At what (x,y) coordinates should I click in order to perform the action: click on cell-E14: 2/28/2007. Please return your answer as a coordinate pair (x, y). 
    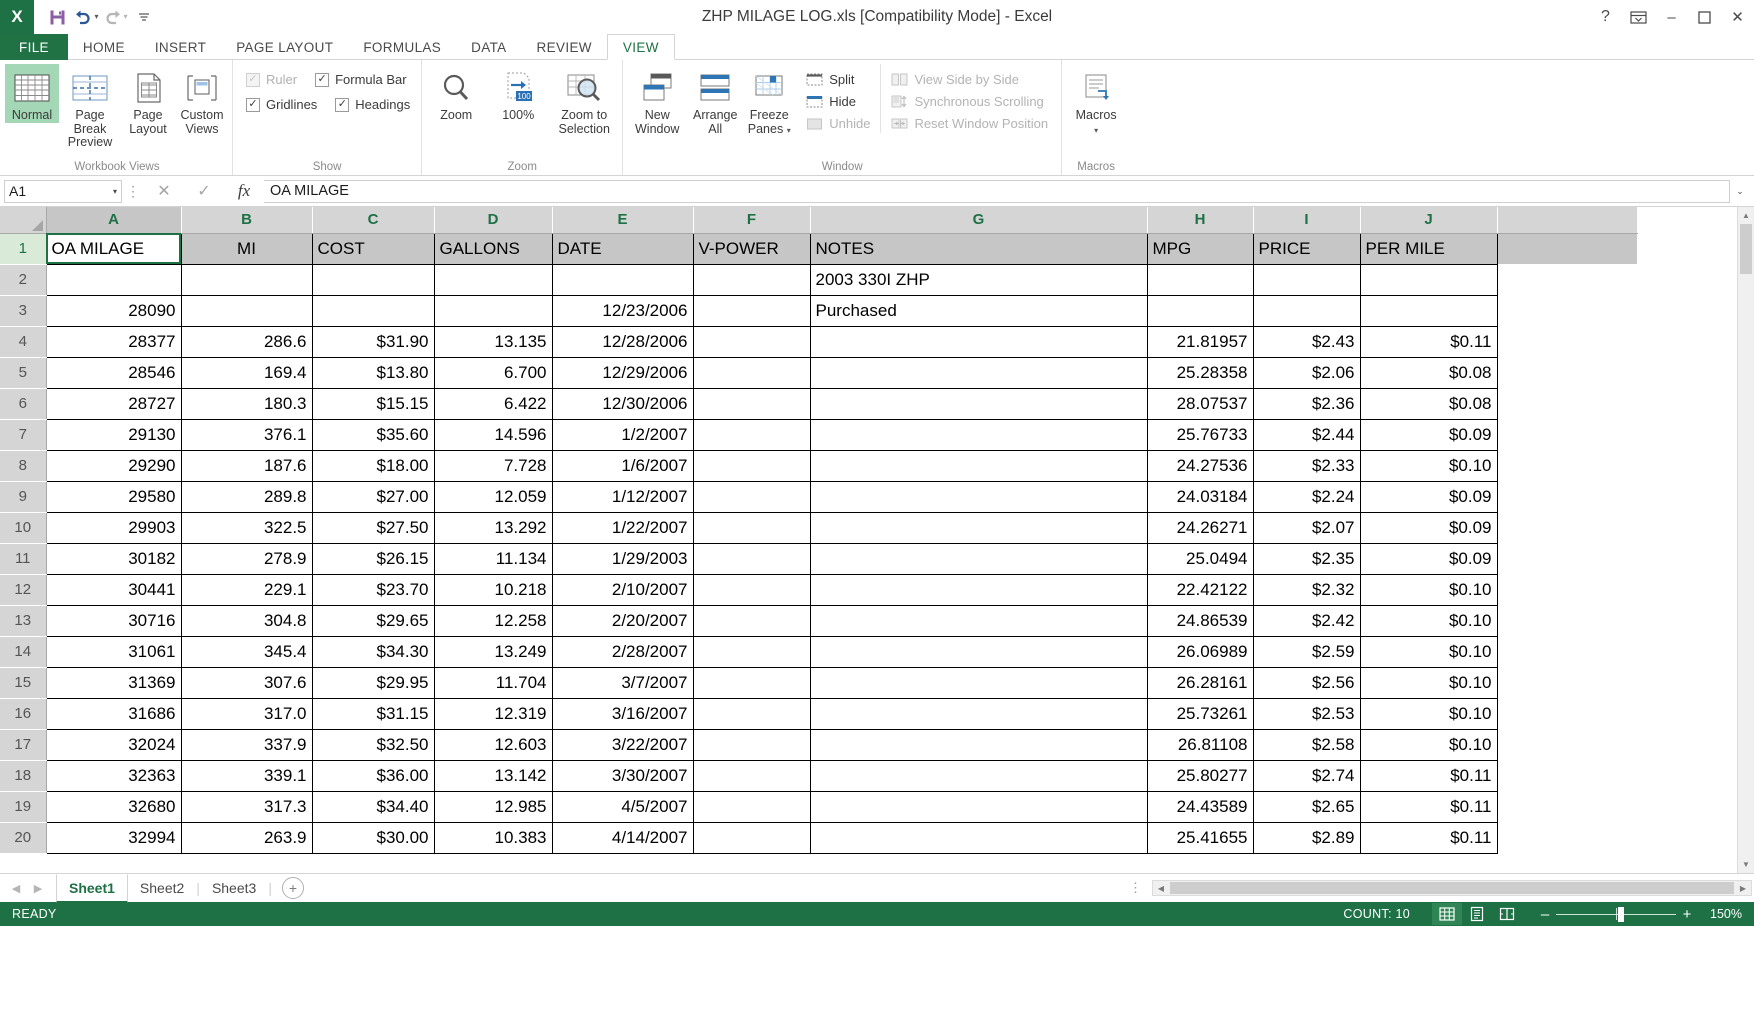
    Looking at the image, I should click on (622, 651).